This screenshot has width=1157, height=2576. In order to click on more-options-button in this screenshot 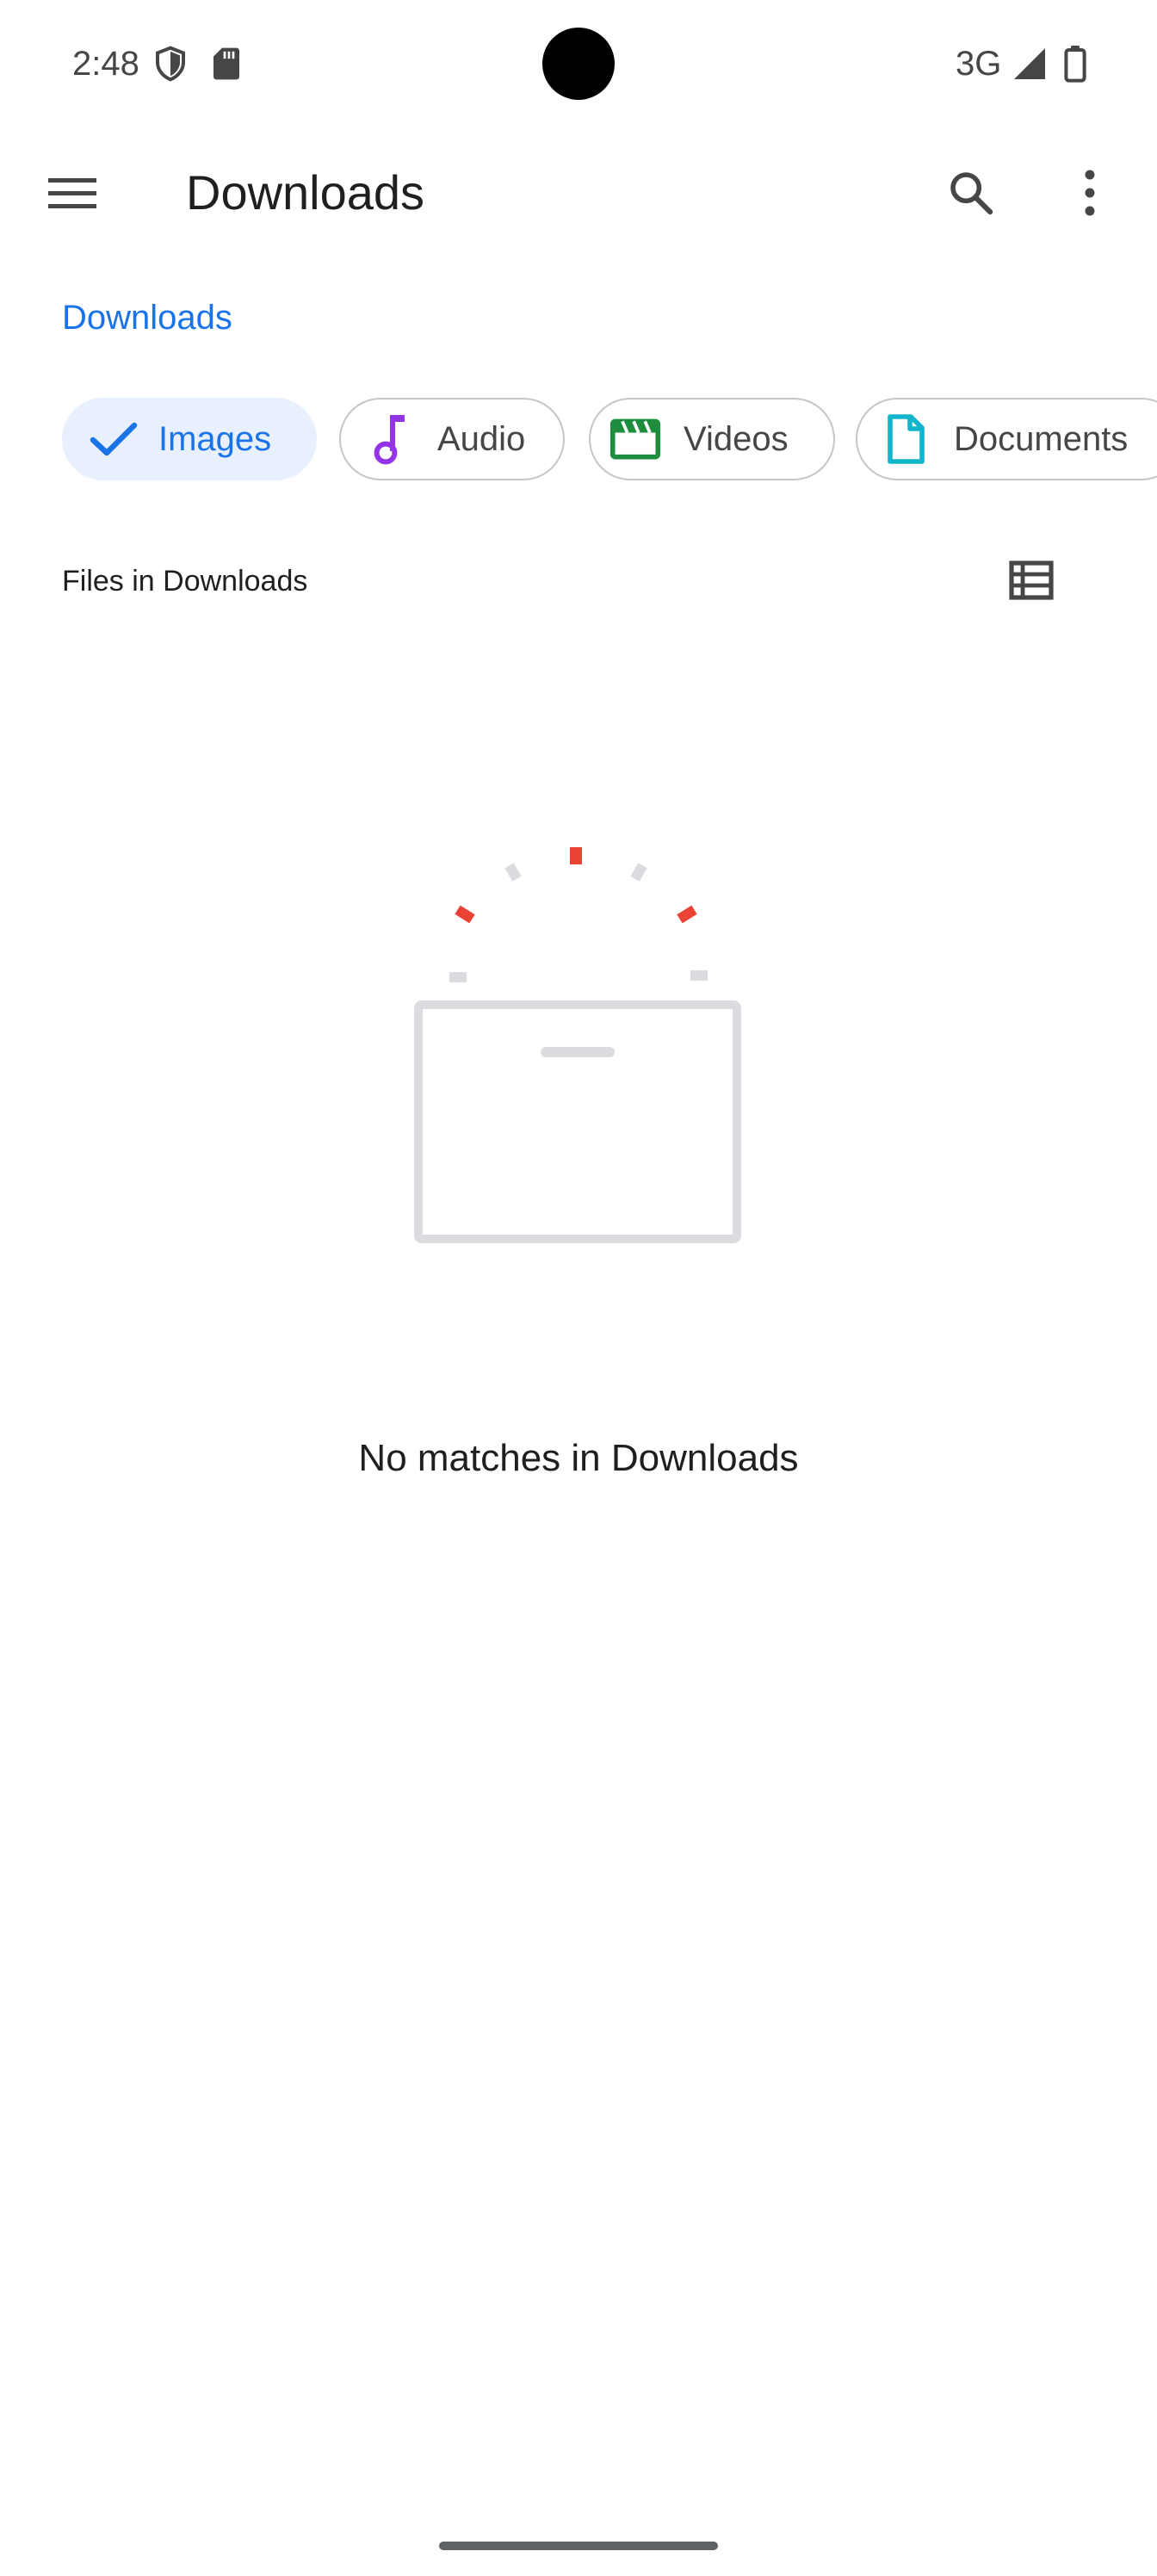, I will do `click(1089, 193)`.